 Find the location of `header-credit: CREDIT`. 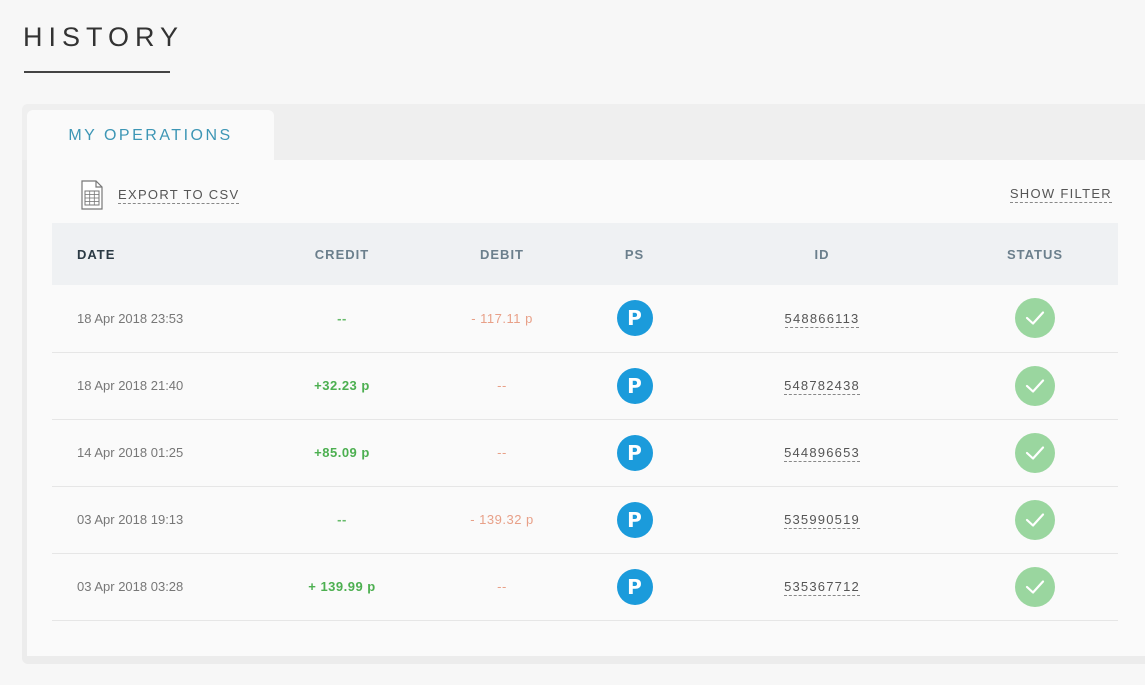

header-credit: CREDIT is located at coordinates (342, 254).